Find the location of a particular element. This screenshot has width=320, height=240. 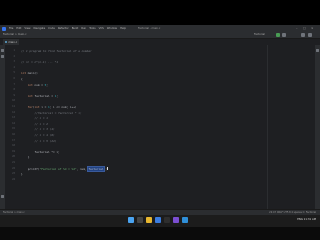

code-line: 24 is located at coordinates (160, 180).